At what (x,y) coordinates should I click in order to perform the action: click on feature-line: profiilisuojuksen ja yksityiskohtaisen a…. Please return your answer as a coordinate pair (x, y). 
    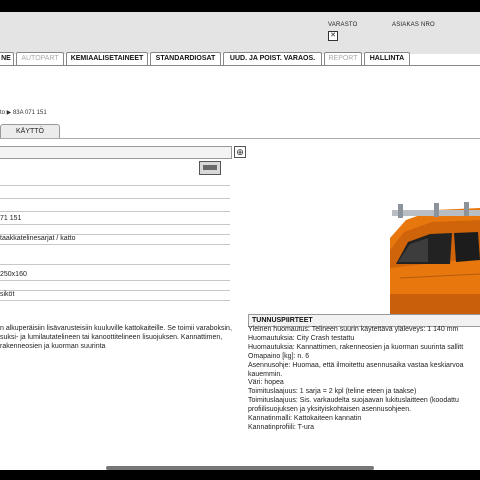
    Looking at the image, I should click on (330, 410).